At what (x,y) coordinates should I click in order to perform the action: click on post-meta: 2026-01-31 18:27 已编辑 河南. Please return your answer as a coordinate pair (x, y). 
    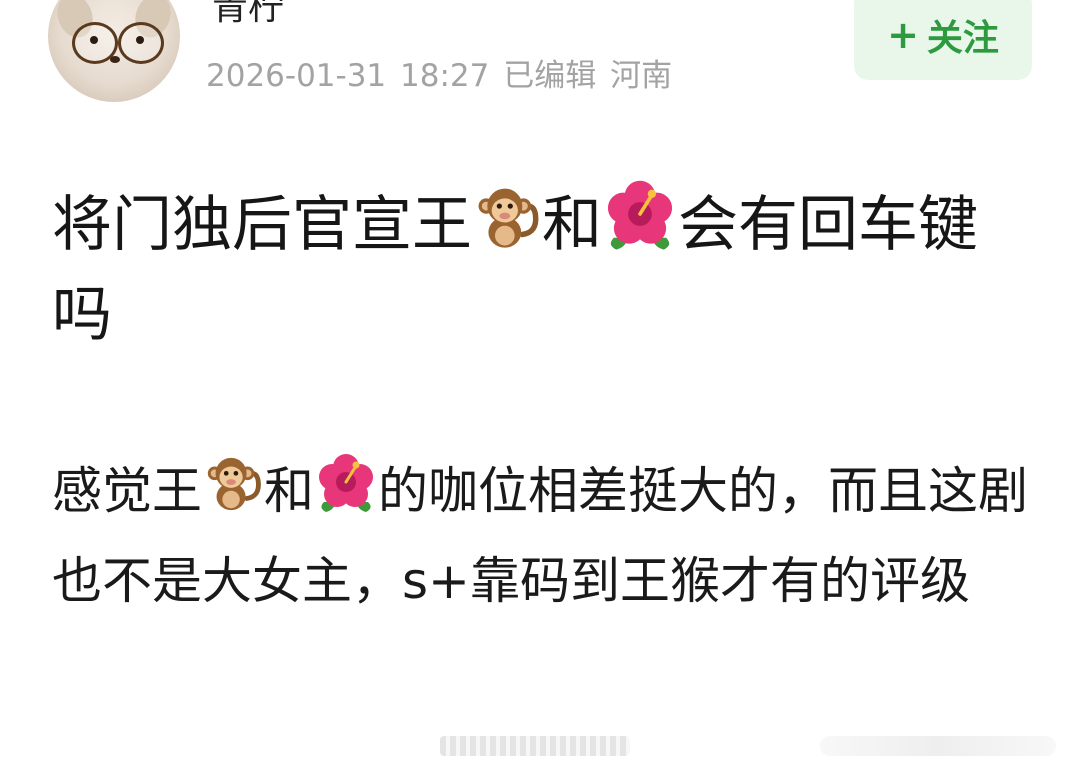
    Looking at the image, I should click on (439, 72).